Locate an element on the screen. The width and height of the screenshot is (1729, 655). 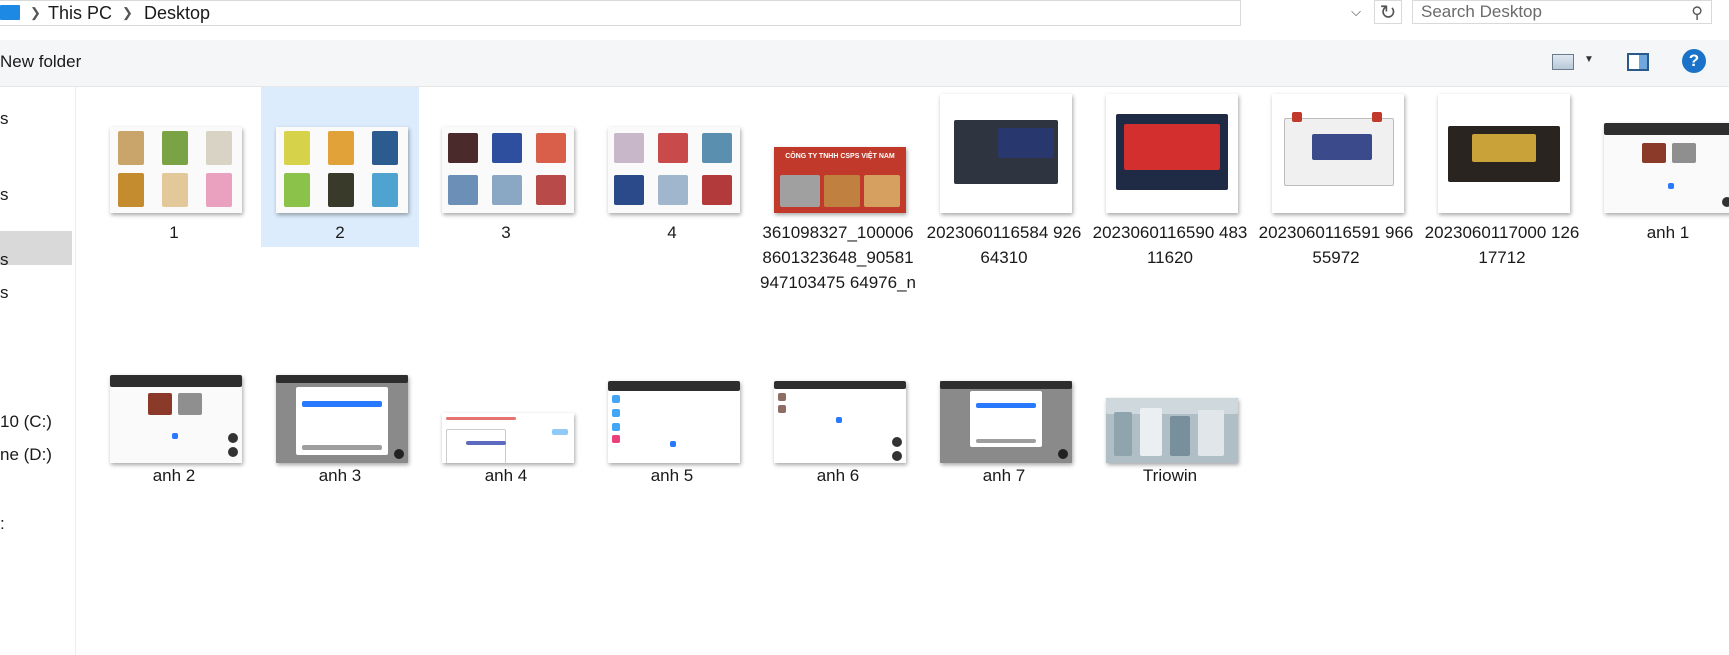
file-name: anh 7 is located at coordinates (1004, 475).